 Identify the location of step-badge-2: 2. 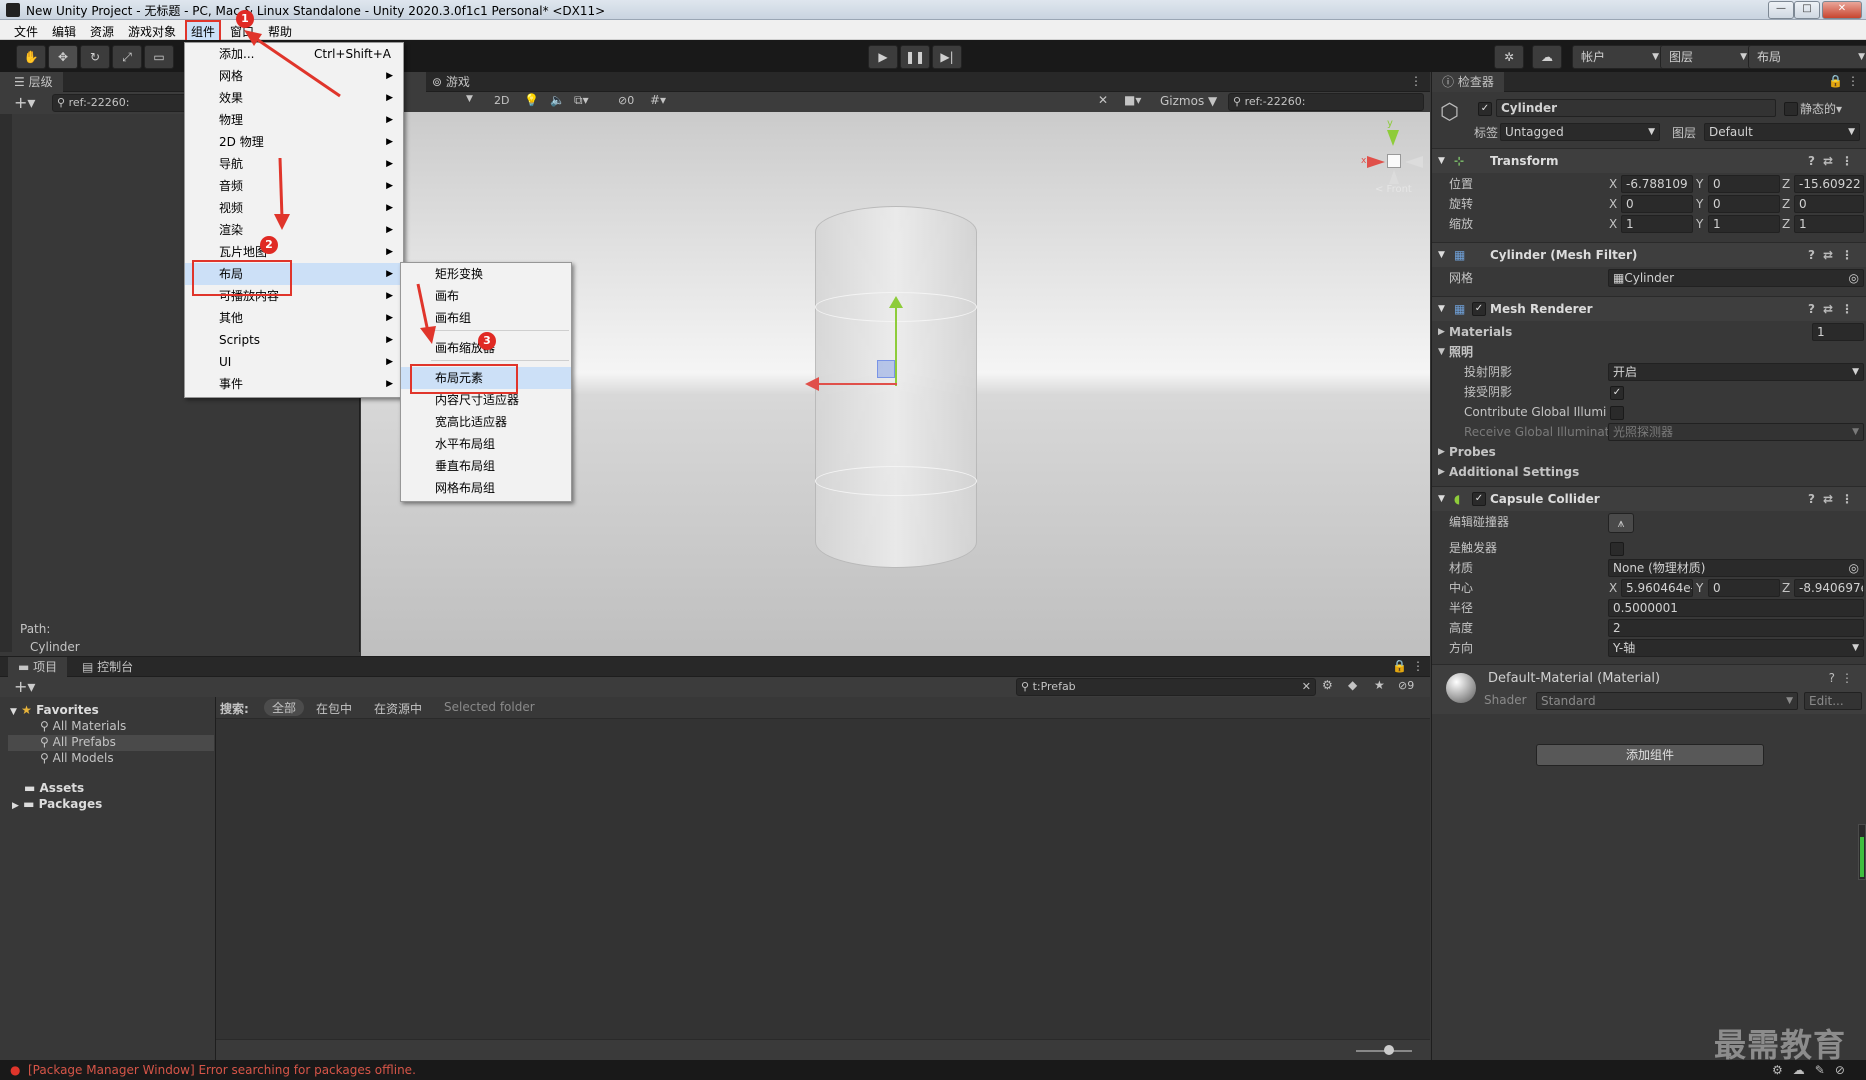
(269, 245).